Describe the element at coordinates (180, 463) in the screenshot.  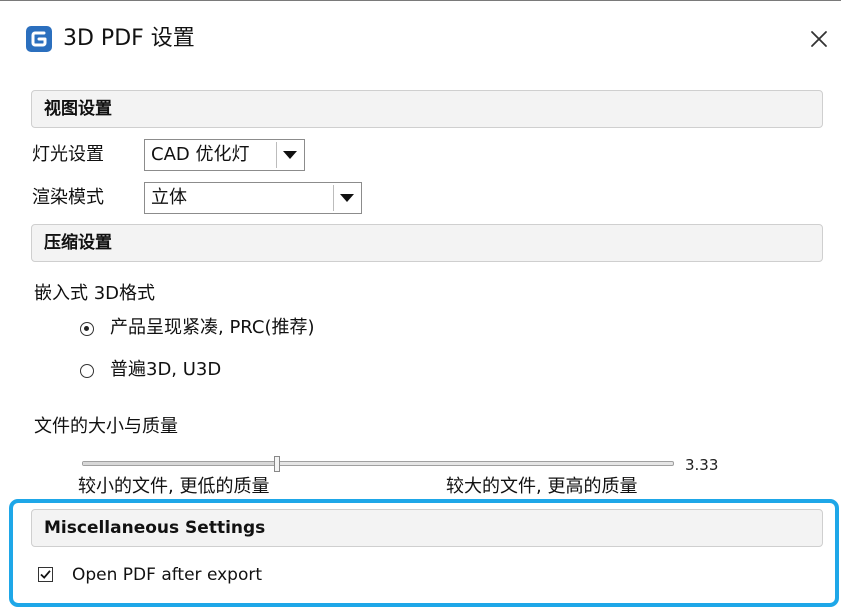
I see `size-quality-slider-fill` at that location.